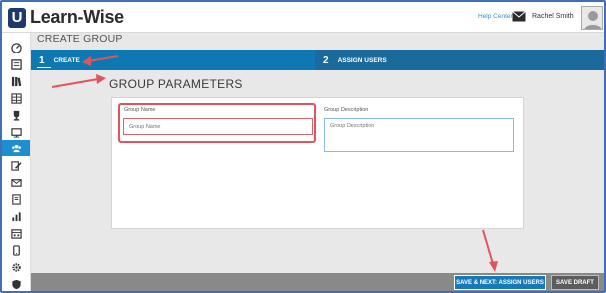 This screenshot has width=606, height=293. I want to click on step-label: CREATE, so click(66, 60).